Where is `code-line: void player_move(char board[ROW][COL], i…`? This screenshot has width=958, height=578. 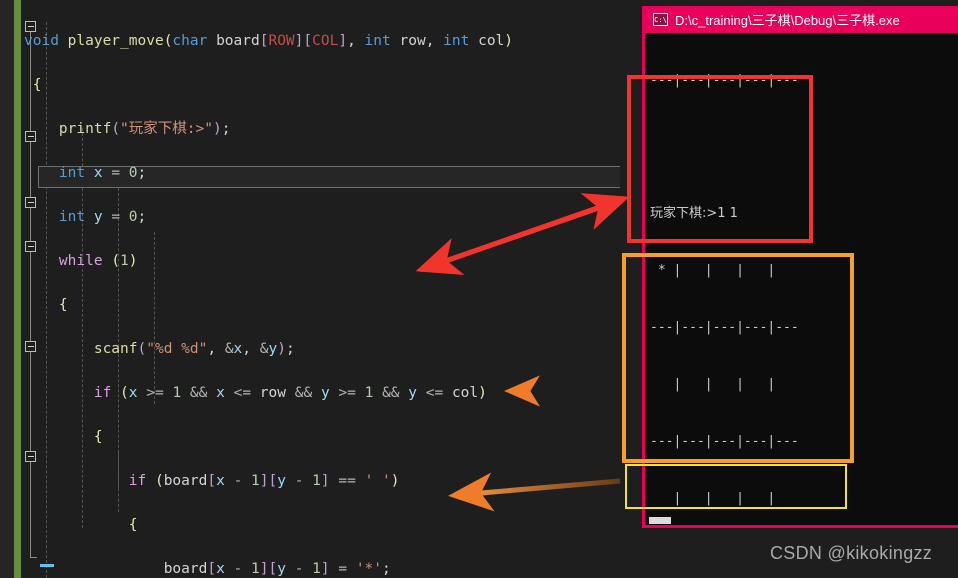
code-line: void player_move(char board[ROW][COL], i… is located at coordinates (269, 41).